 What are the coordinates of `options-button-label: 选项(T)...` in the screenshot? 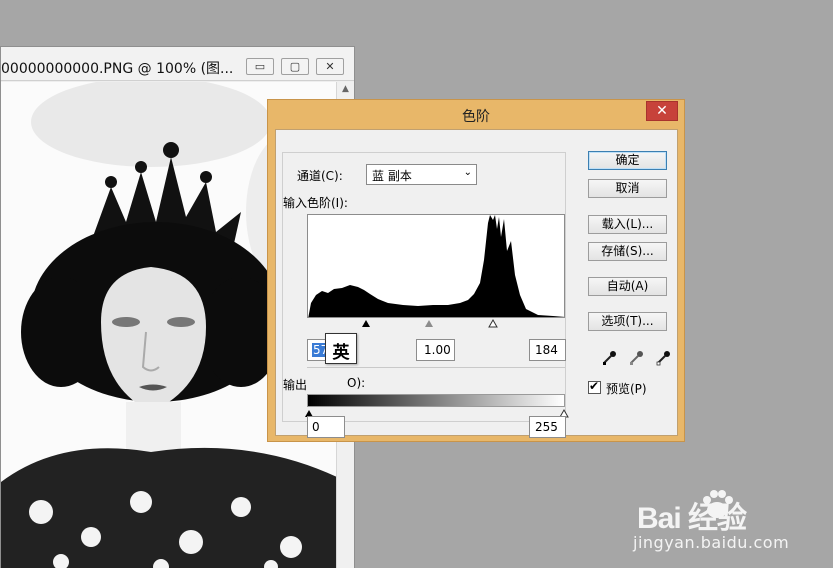 It's located at (627, 321).